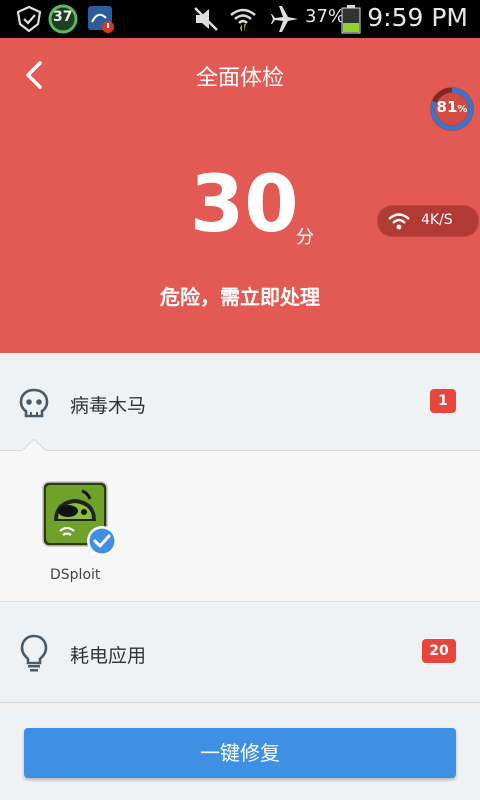  I want to click on checkmark-icon, so click(102, 541).